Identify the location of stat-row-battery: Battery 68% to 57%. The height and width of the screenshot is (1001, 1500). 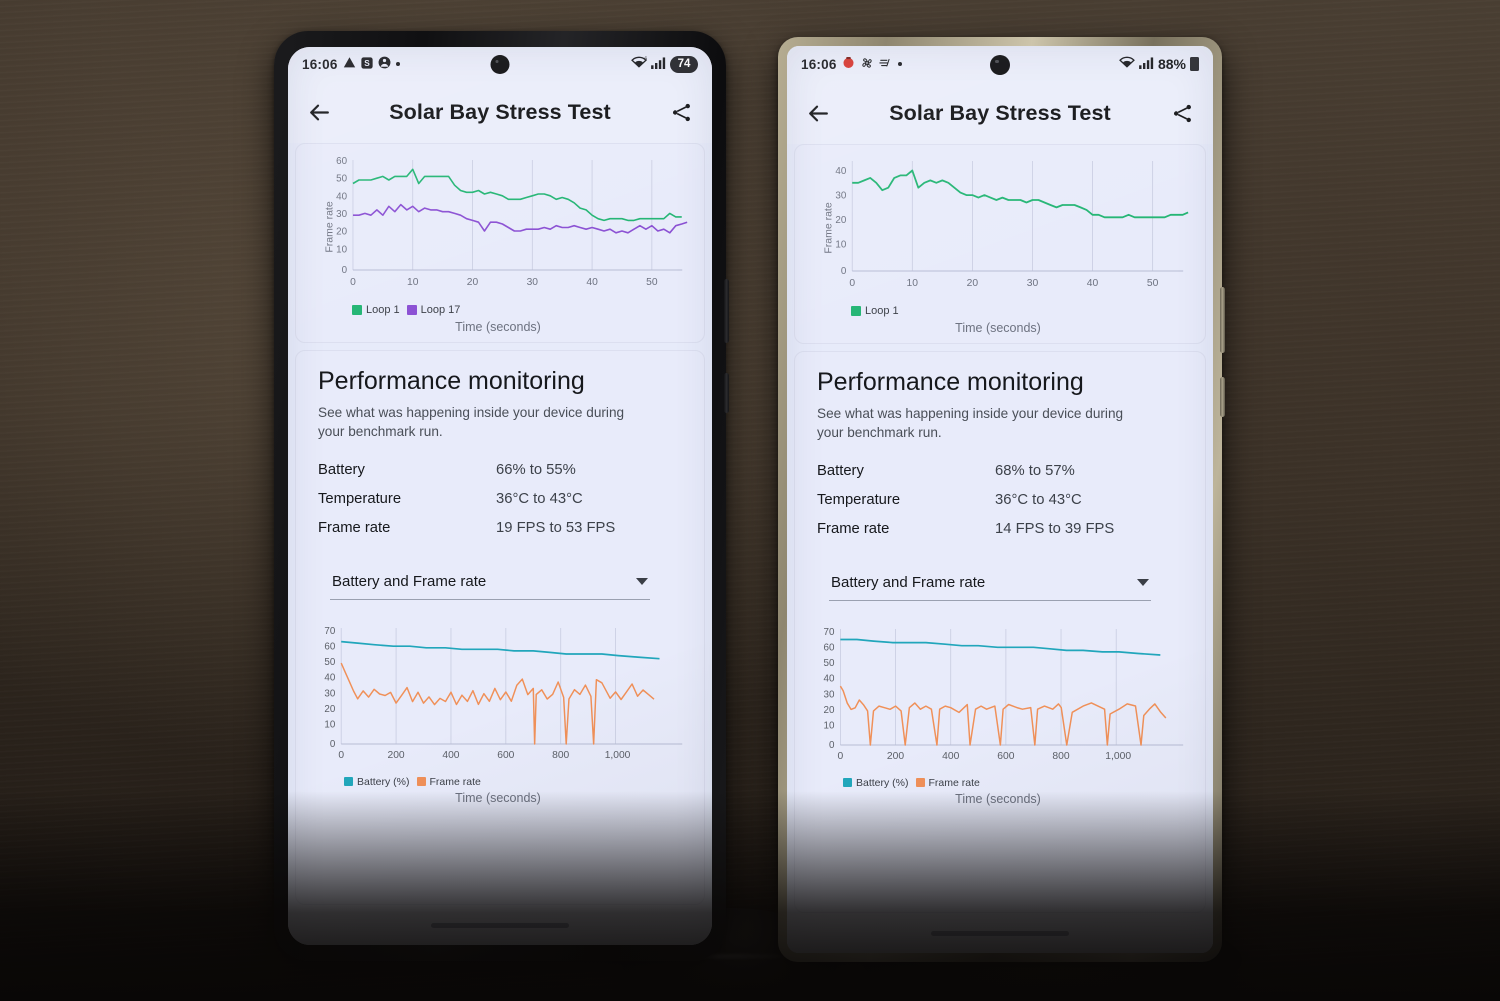
(1000, 471).